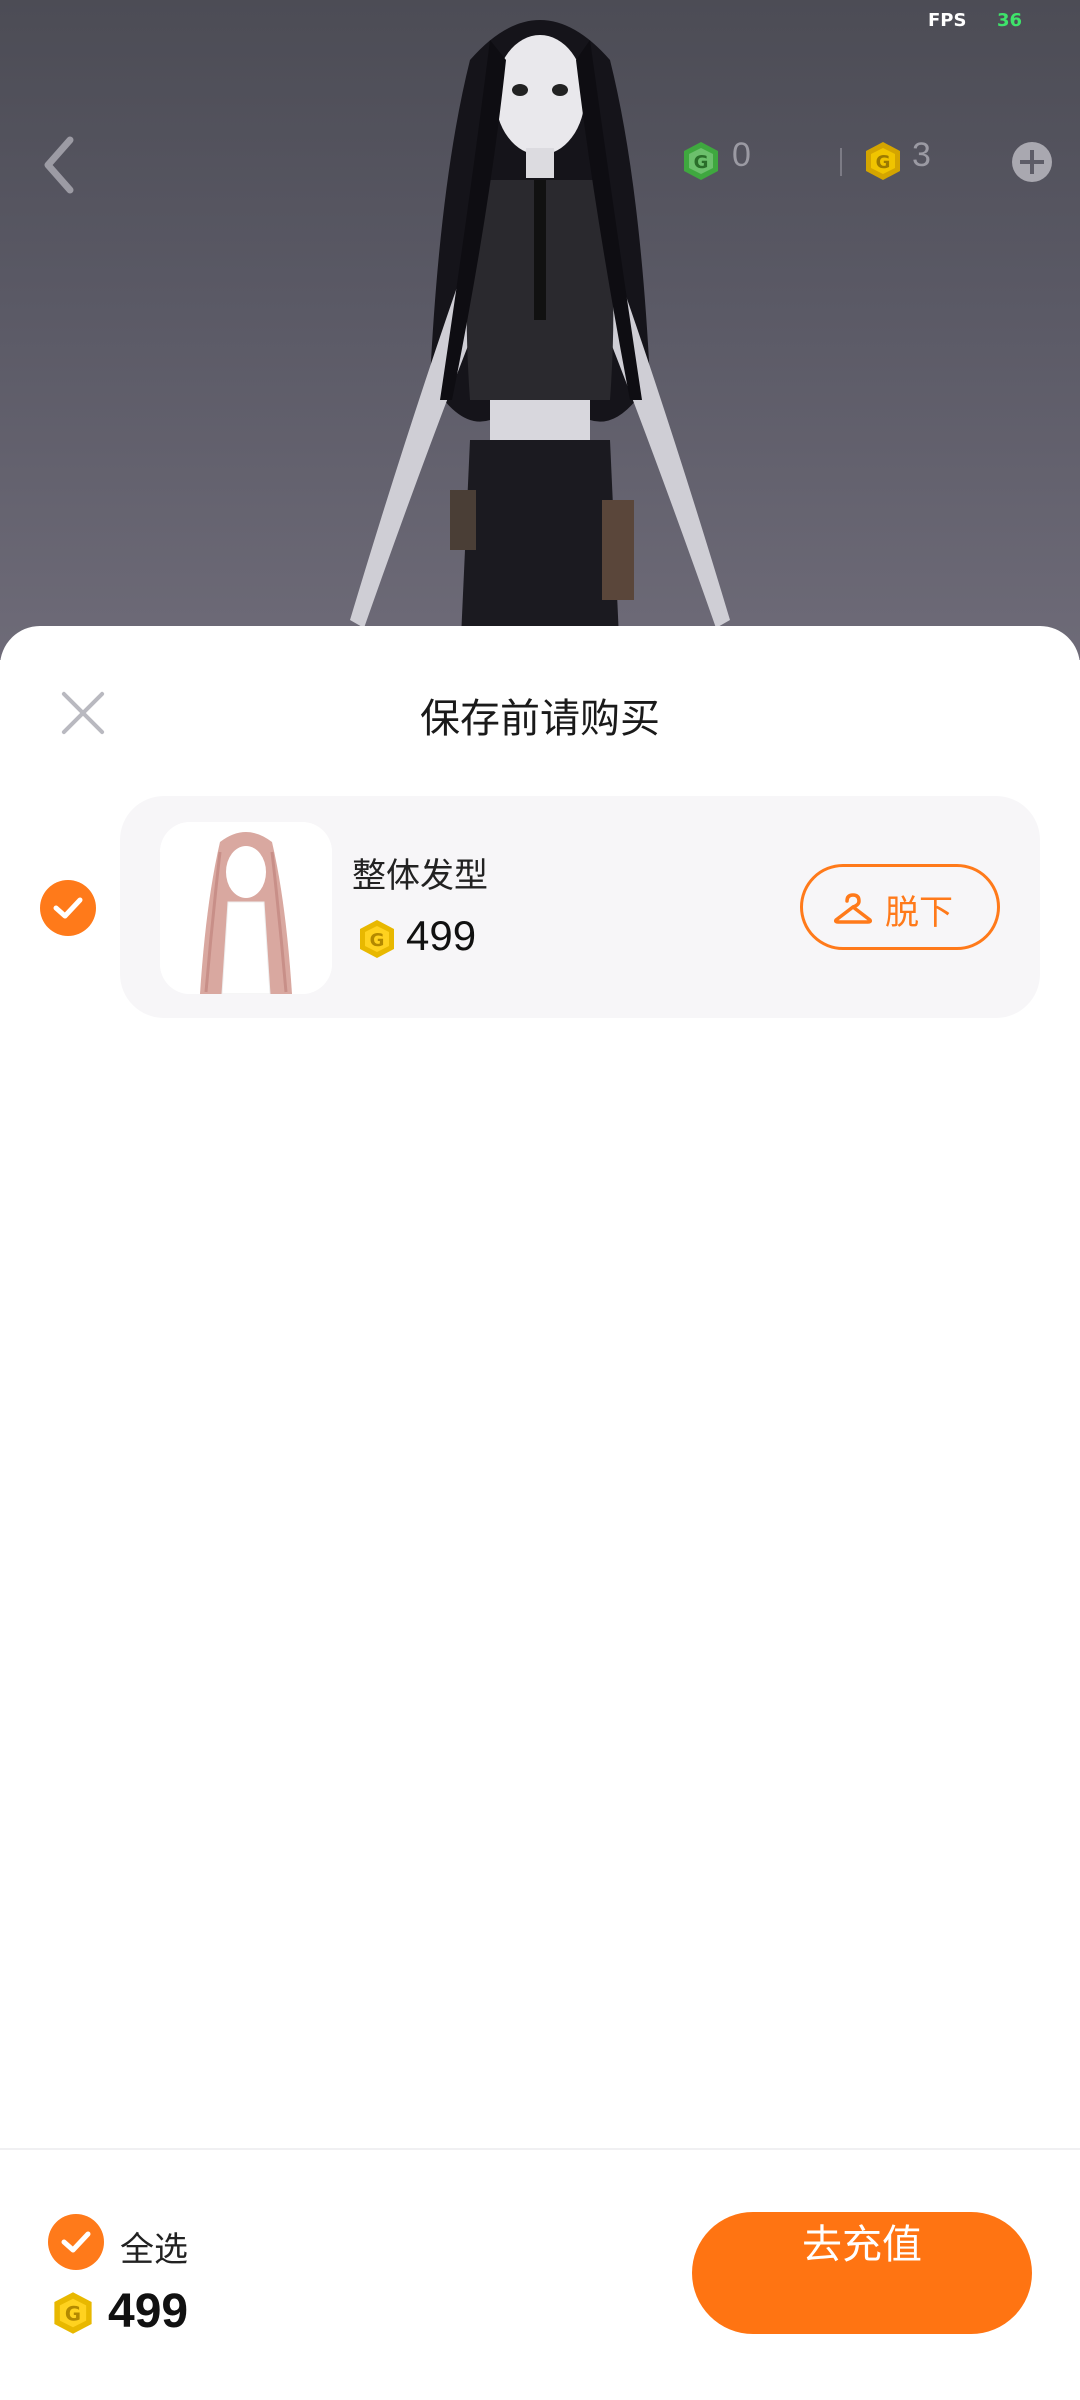  I want to click on green-coin-balance: 0, so click(741, 155).